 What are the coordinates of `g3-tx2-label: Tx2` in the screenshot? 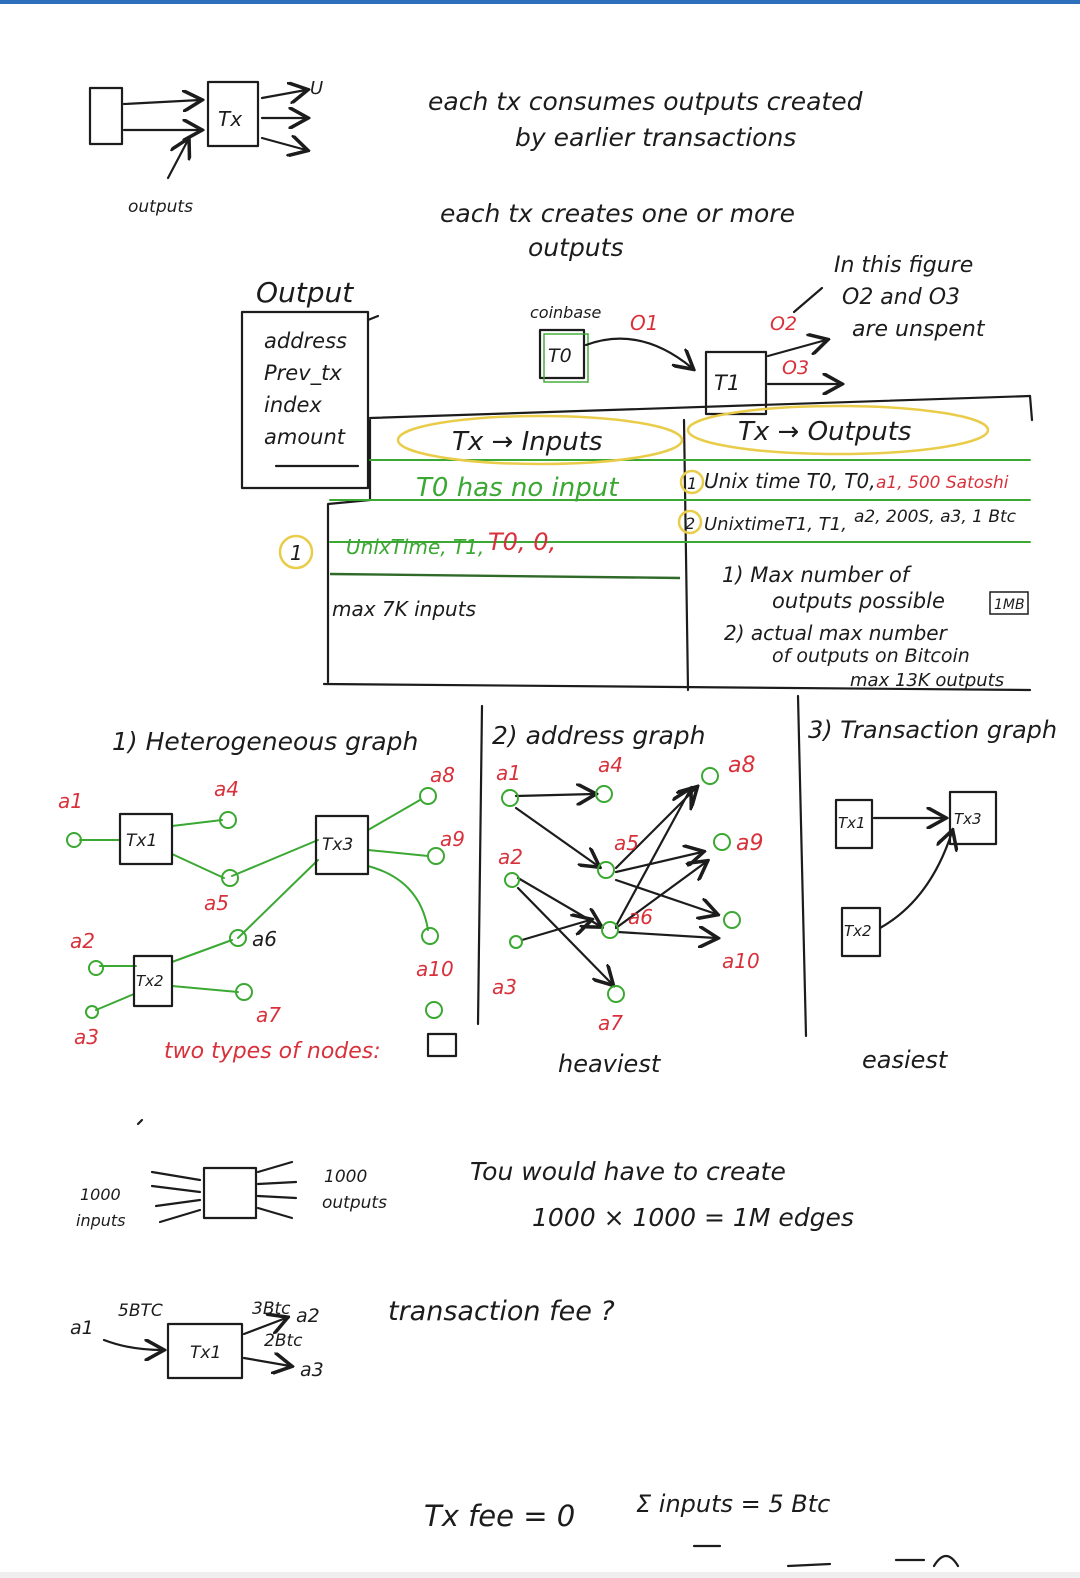 It's located at (858, 931).